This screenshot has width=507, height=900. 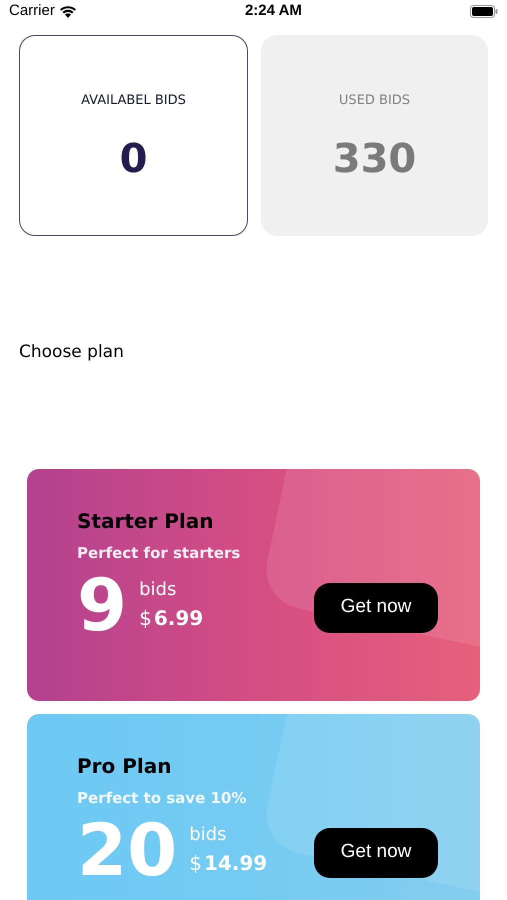 I want to click on carrier-label: Carrier, so click(x=32, y=11).